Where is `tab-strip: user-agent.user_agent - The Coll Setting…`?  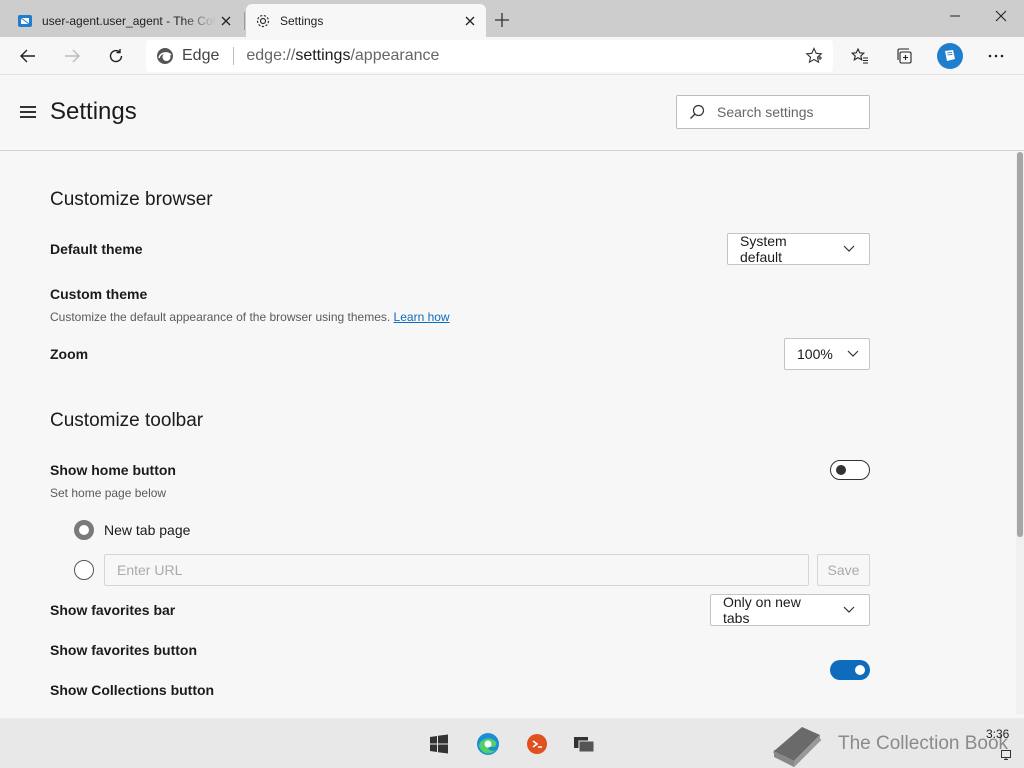 tab-strip: user-agent.user_agent - The Coll Setting… is located at coordinates (512, 18).